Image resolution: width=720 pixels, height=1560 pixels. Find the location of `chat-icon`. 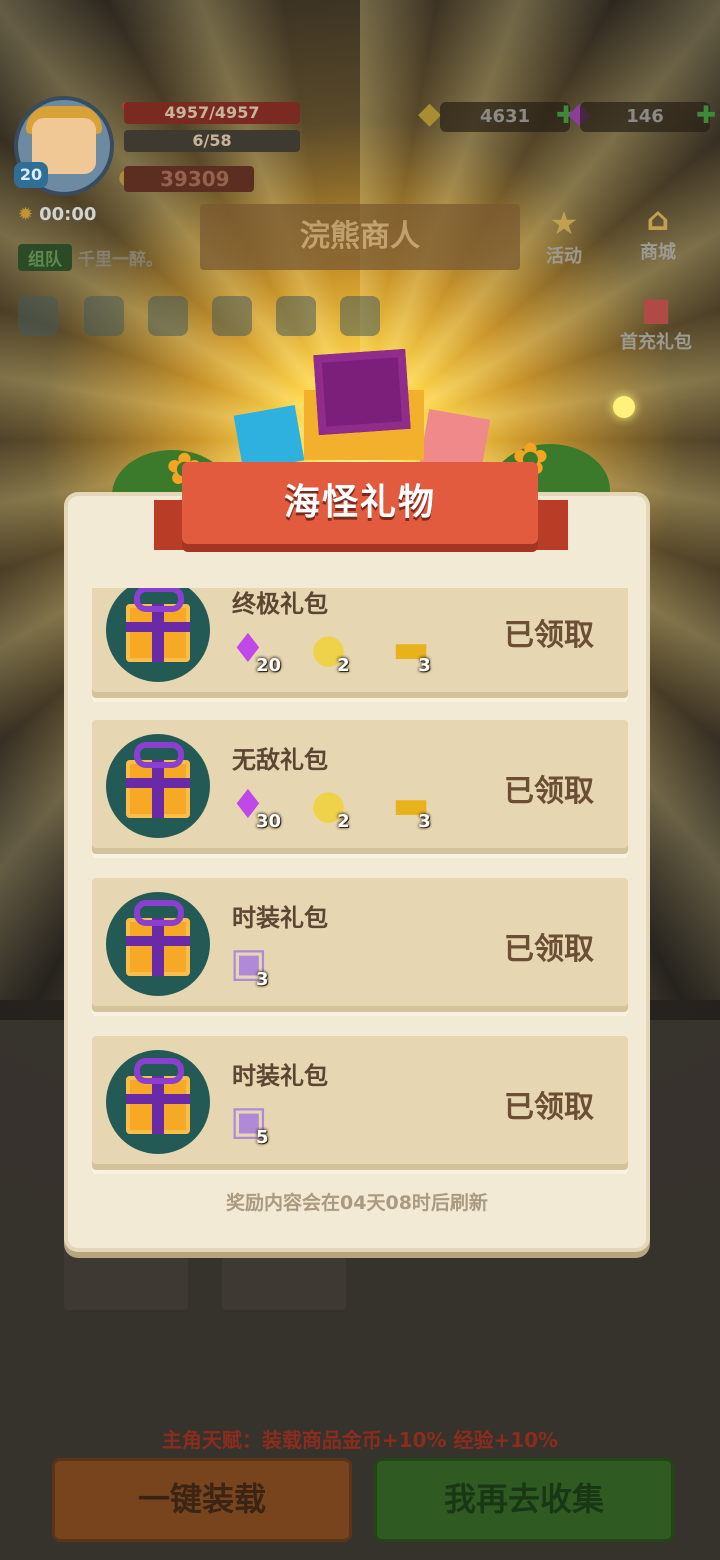

chat-icon is located at coordinates (232, 316).